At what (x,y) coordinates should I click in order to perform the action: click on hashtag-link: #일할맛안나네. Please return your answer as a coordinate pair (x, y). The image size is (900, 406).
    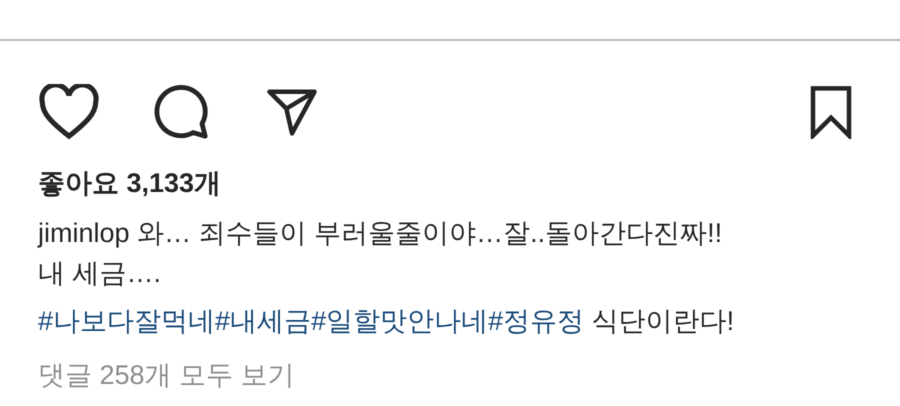
    Looking at the image, I should click on (399, 321).